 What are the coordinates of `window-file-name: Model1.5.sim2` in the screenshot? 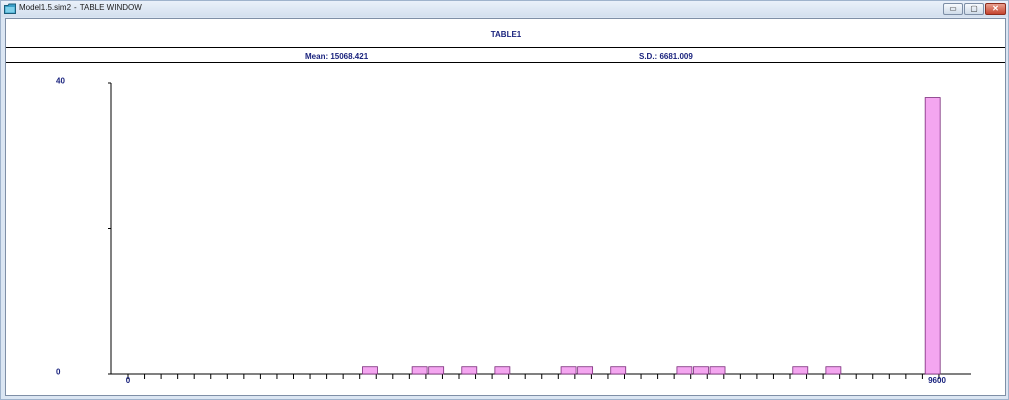 It's located at (45, 7).